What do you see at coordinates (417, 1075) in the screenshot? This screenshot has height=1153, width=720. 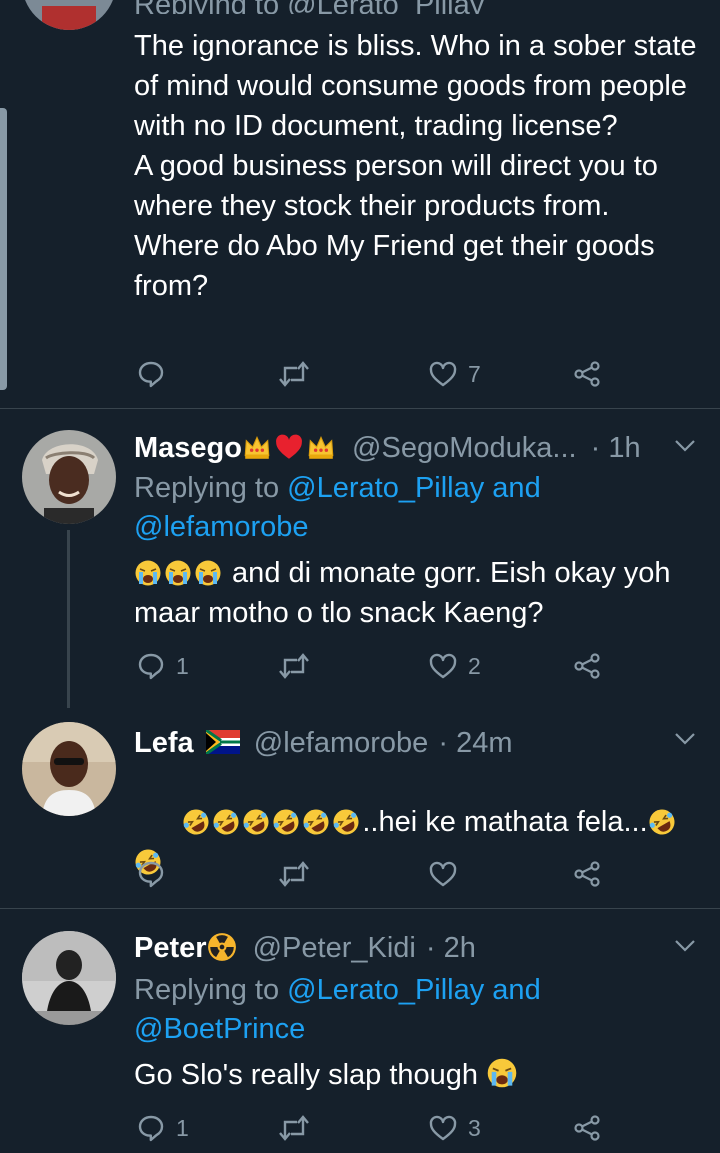 I see `tweet-text: Go Slo's really slap though` at bounding box center [417, 1075].